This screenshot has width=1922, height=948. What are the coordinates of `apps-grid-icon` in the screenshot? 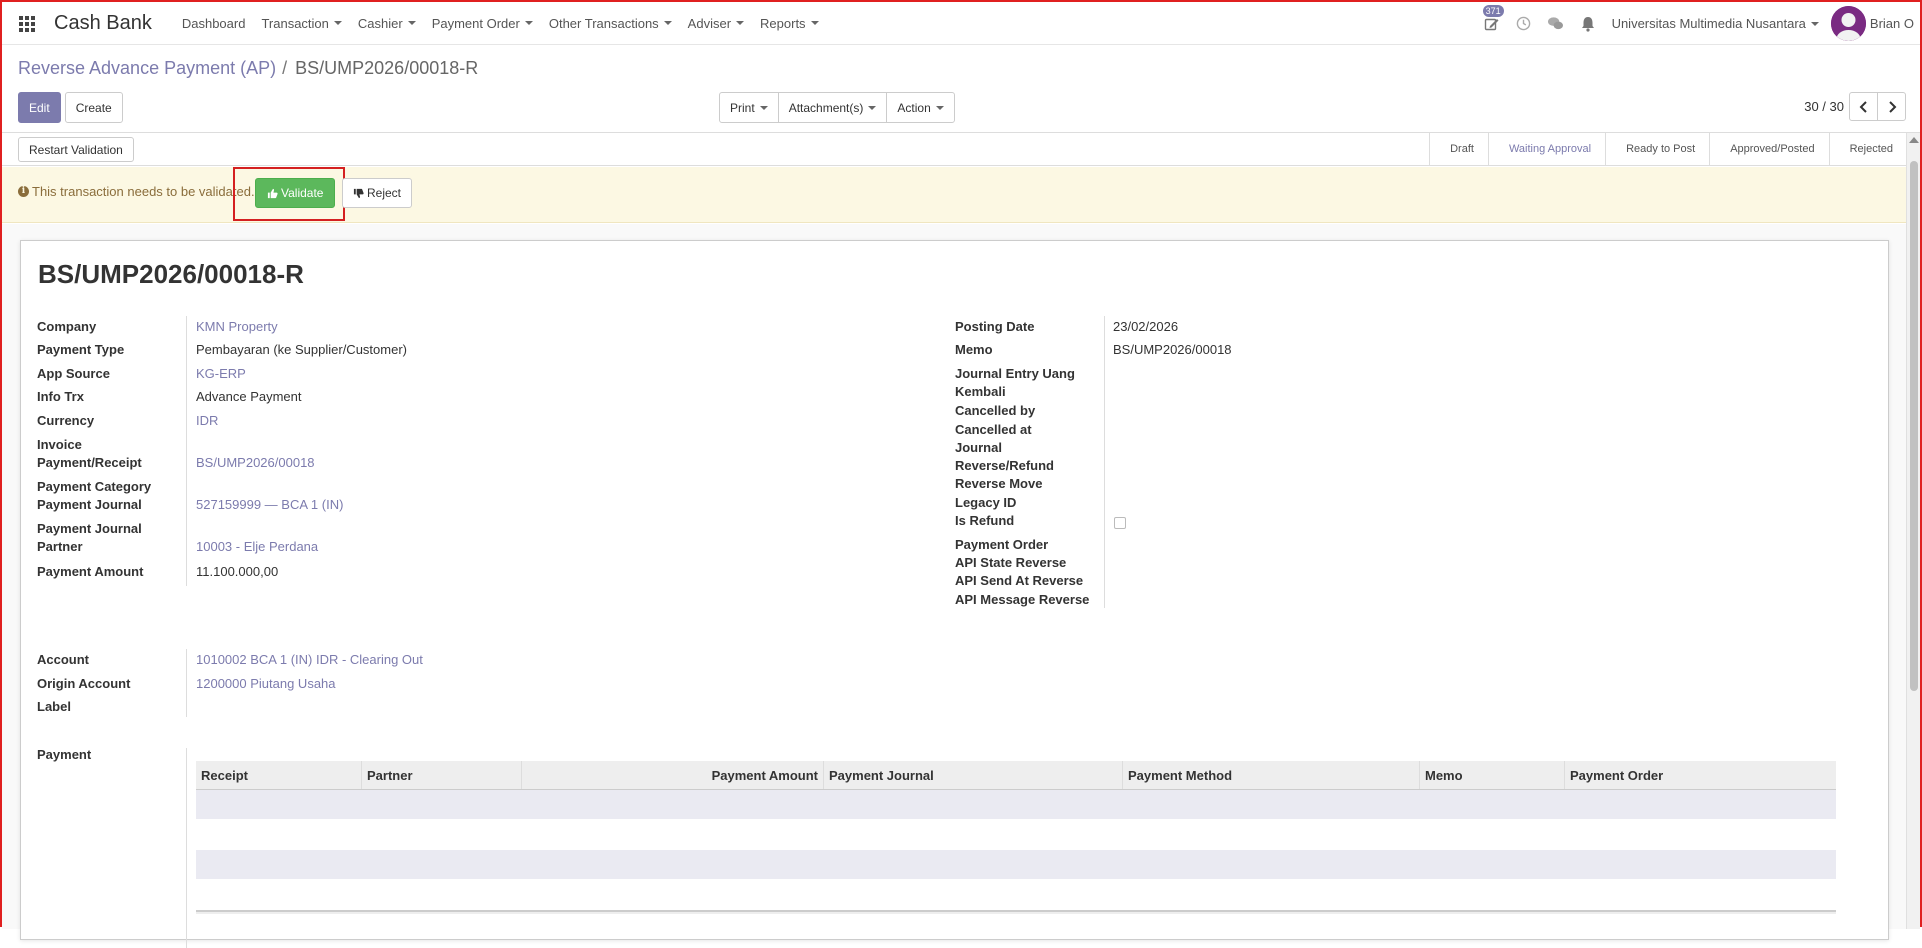 It's located at (28, 23).